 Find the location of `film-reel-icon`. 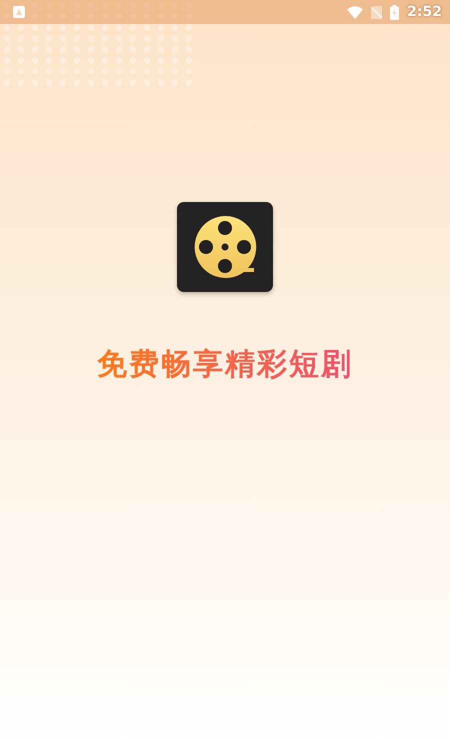

film-reel-icon is located at coordinates (225, 247).